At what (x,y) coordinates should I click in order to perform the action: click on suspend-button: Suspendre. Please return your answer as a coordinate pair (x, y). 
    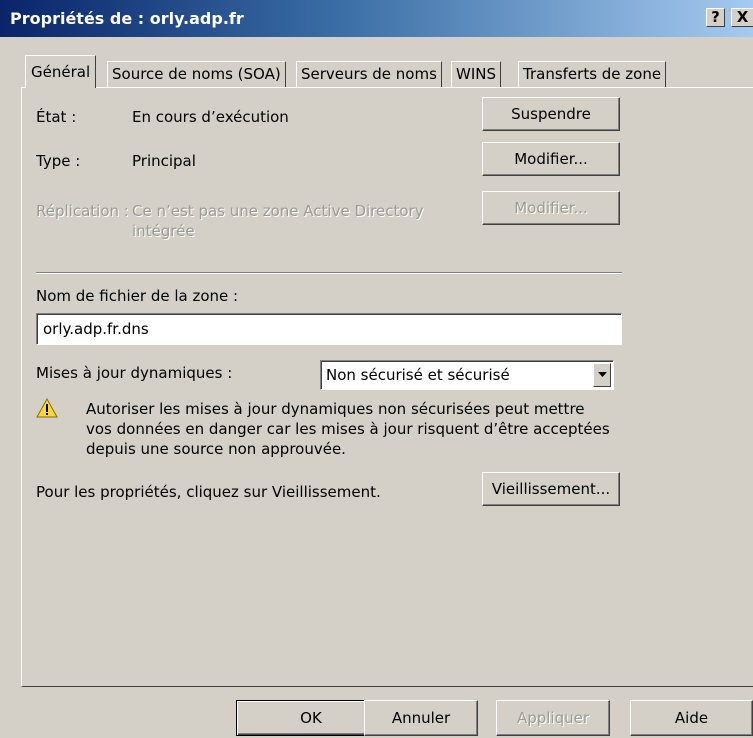
    Looking at the image, I should click on (551, 114).